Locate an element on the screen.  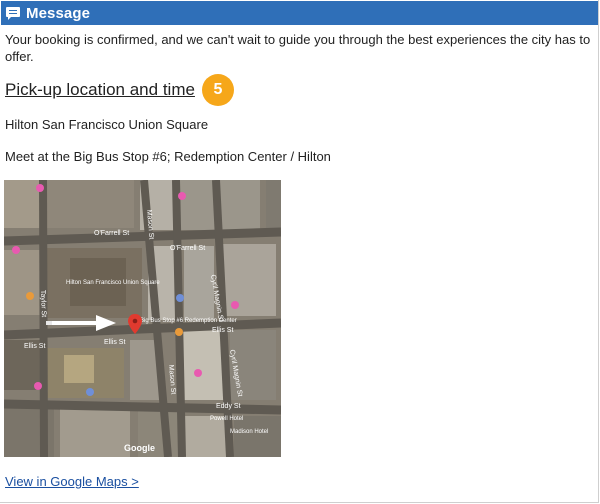
place-label: Big Bus Stop #6 Redemption Center is located at coordinates (188, 321).